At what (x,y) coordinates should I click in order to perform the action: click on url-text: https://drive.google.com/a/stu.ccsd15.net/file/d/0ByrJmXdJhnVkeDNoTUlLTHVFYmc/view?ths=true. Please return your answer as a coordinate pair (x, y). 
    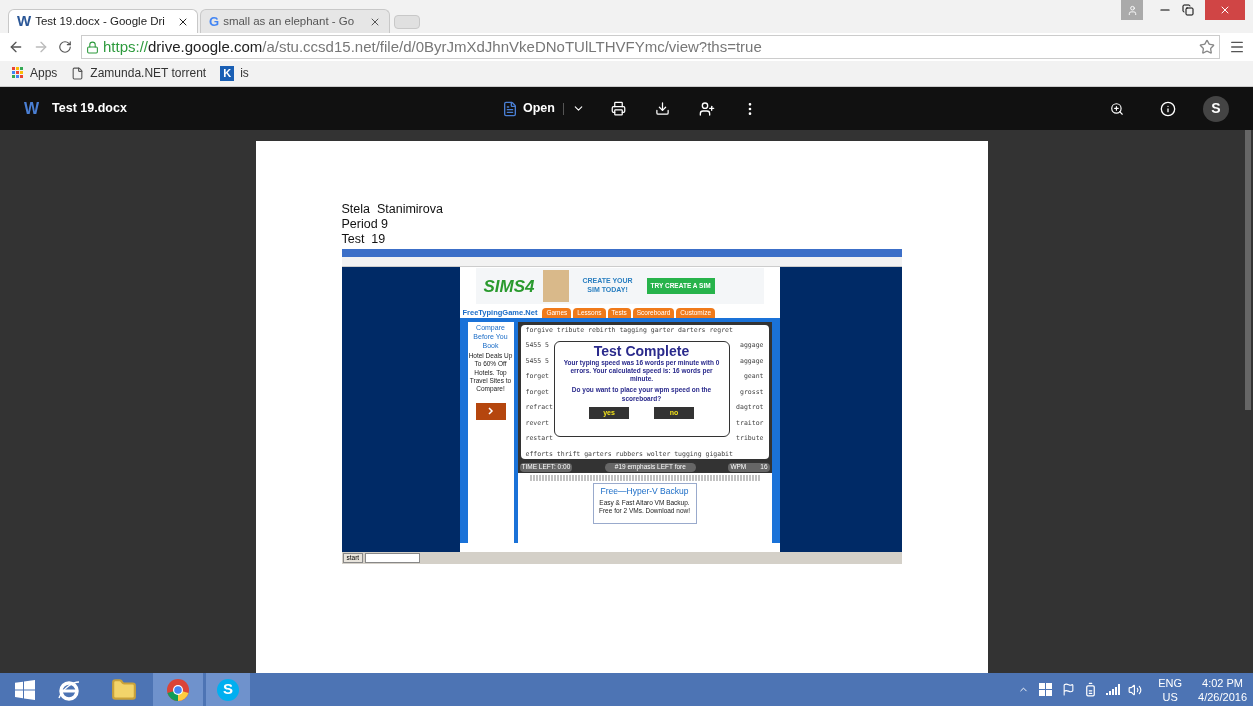
    Looking at the image, I should click on (432, 46).